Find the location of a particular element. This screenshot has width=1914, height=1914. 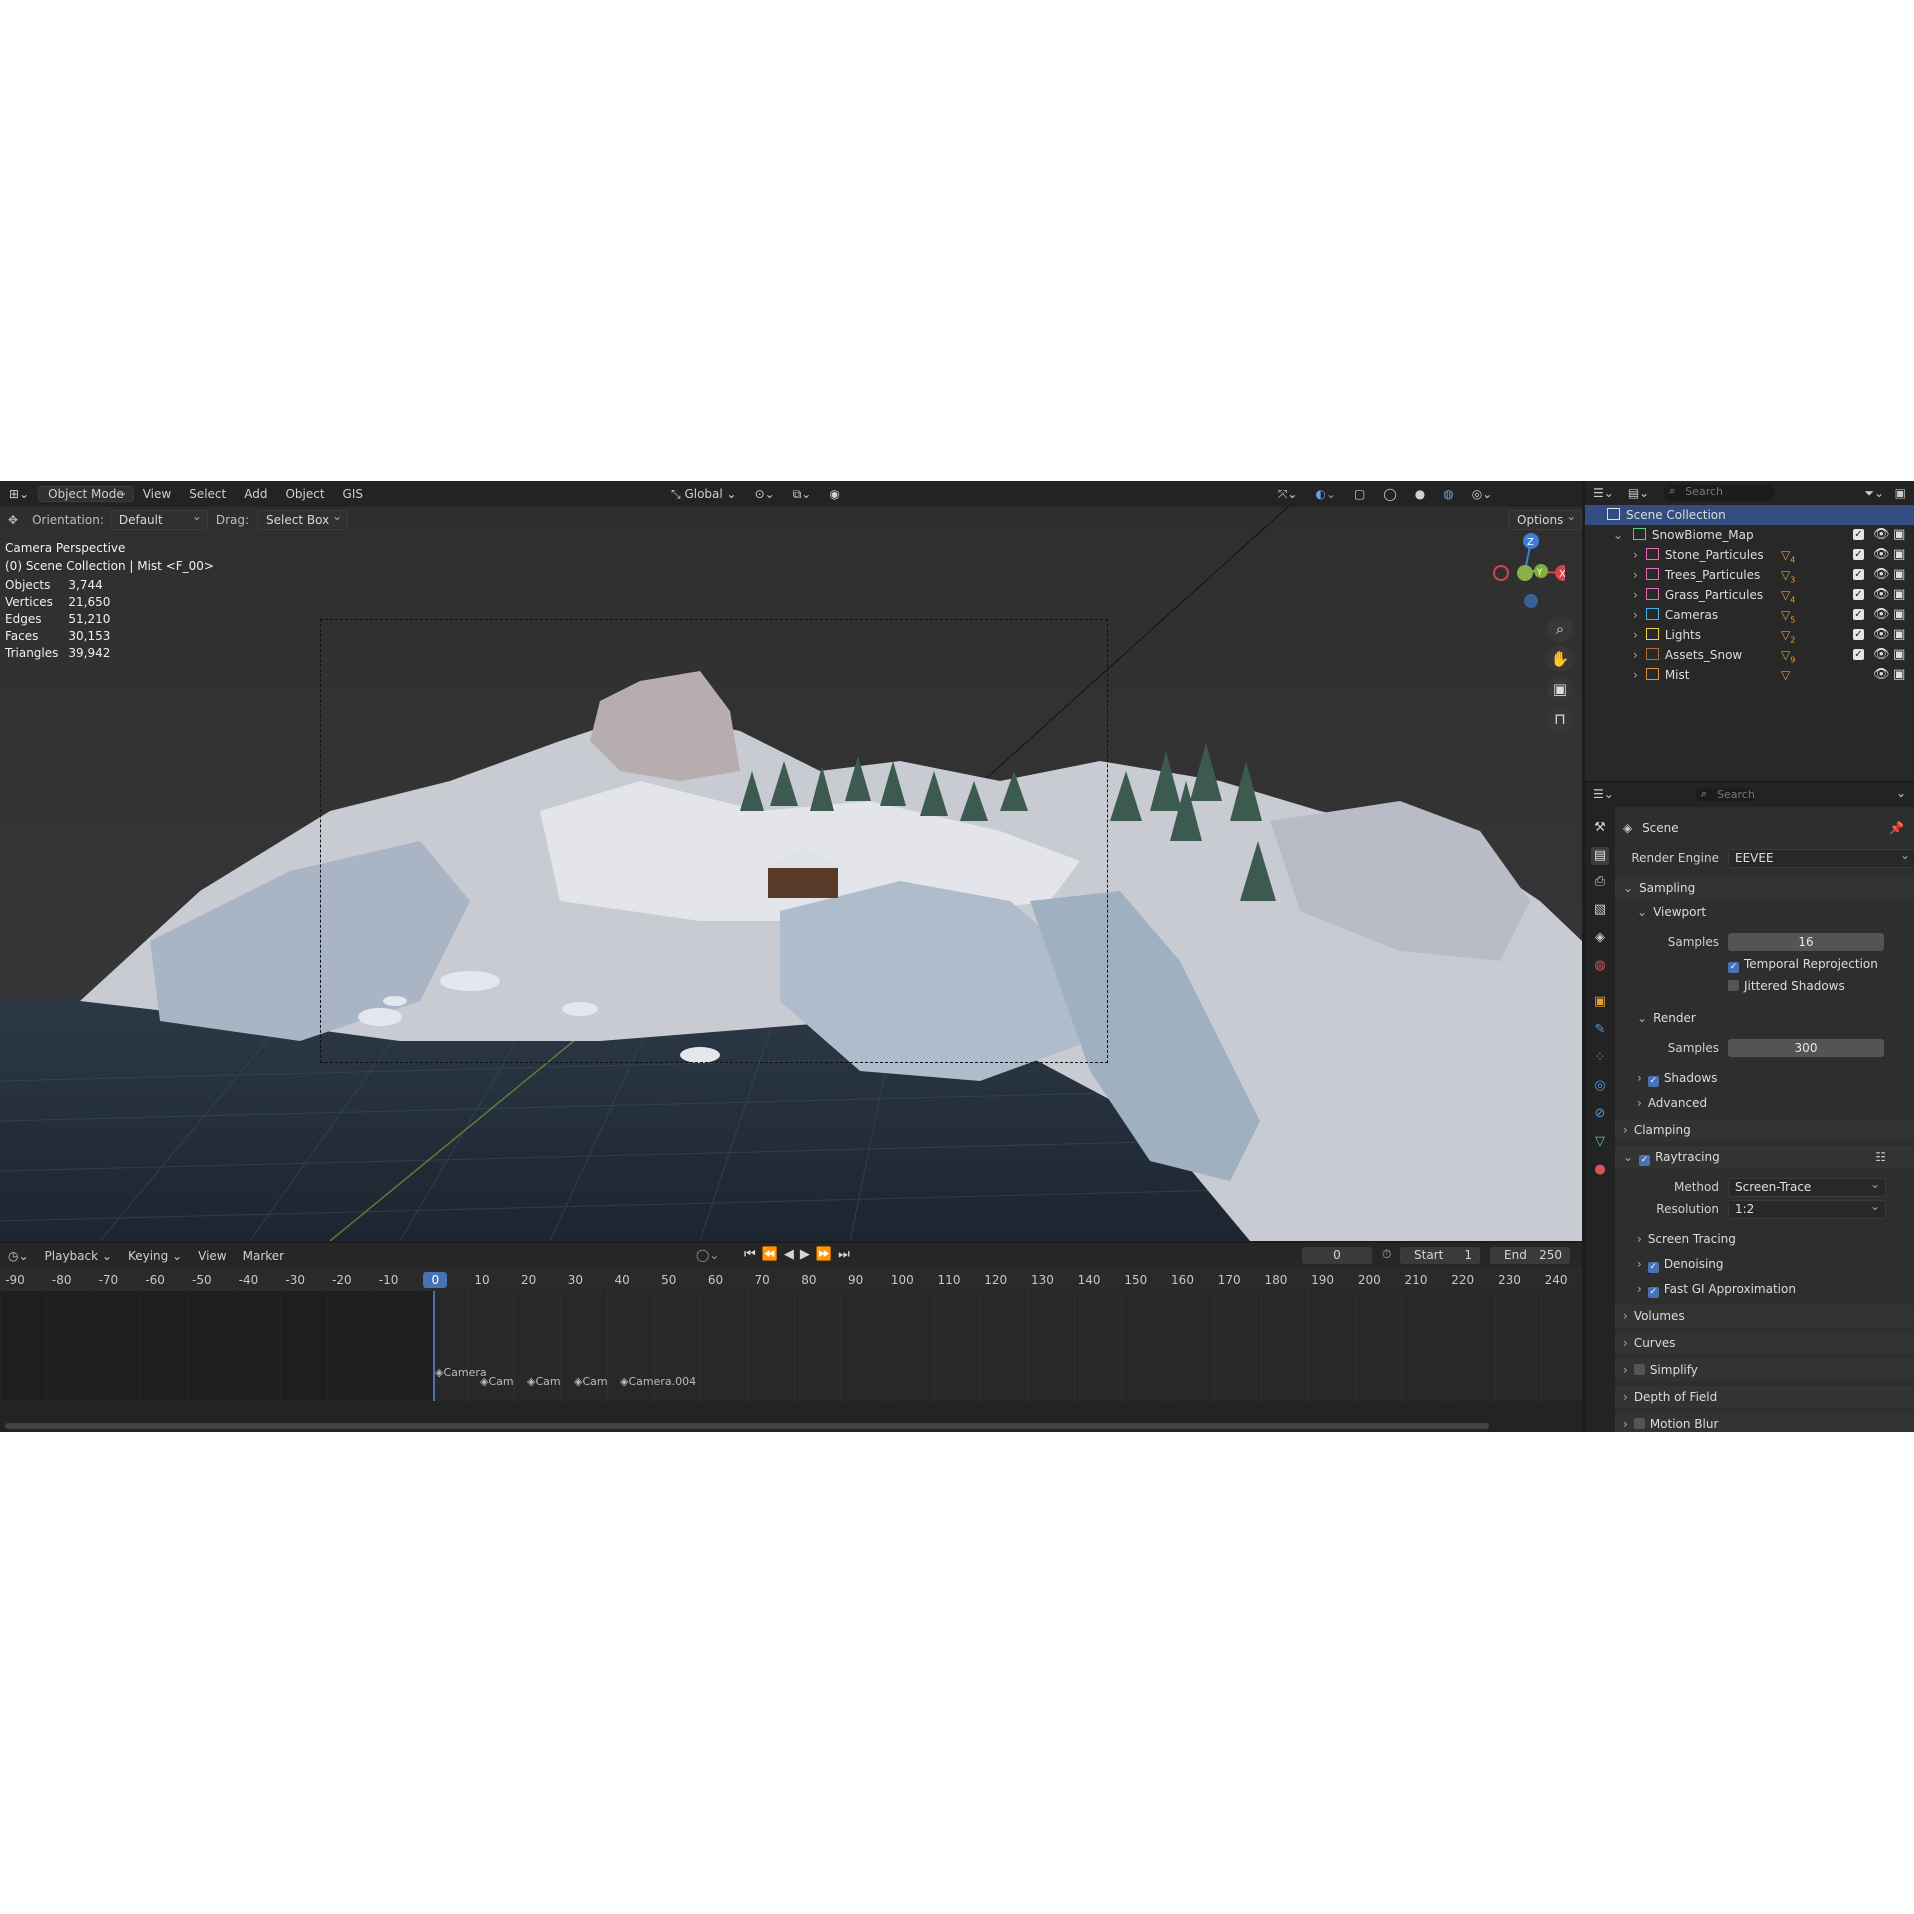

output-tab-icon: ⎙ is located at coordinates (1600, 882).